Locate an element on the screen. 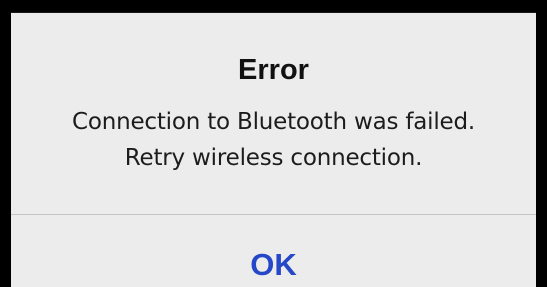 The height and width of the screenshot is (287, 547). alert-title: Error is located at coordinates (273, 70).